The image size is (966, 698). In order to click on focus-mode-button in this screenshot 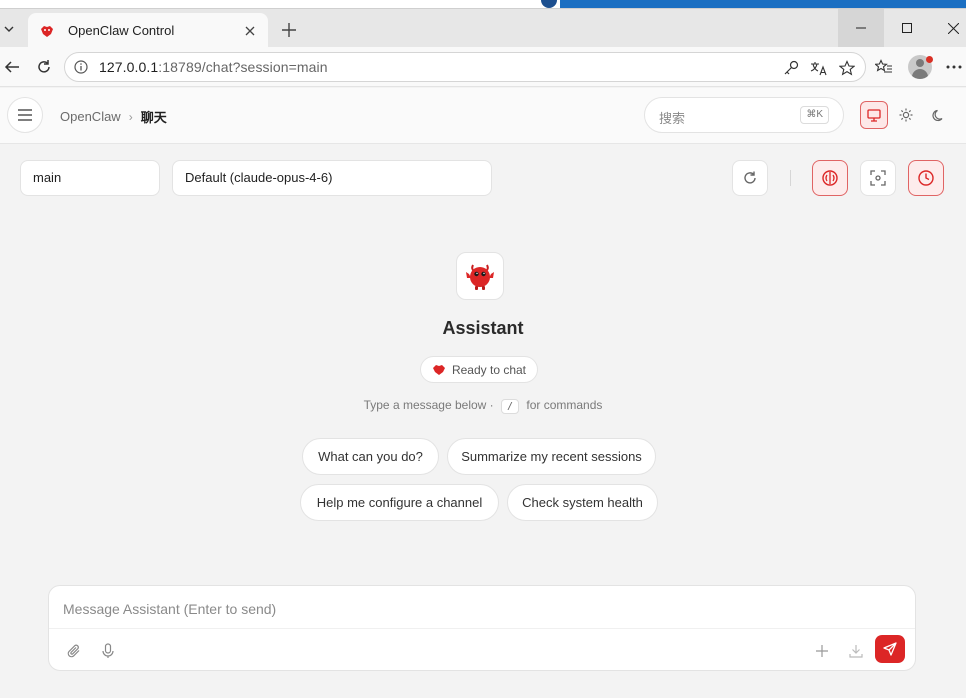, I will do `click(878, 178)`.